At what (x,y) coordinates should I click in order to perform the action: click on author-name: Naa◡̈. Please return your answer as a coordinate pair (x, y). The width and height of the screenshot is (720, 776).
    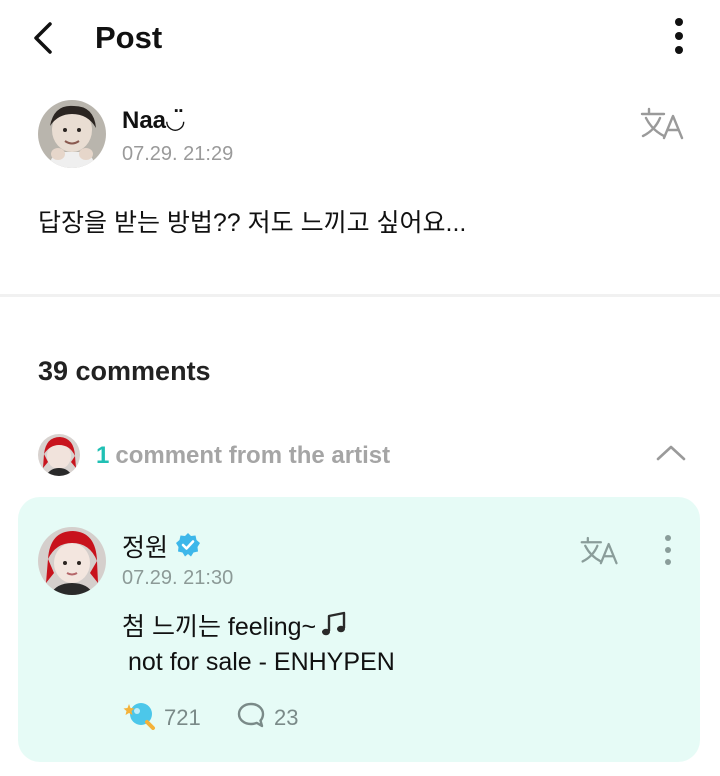
    Looking at the image, I should click on (153, 120).